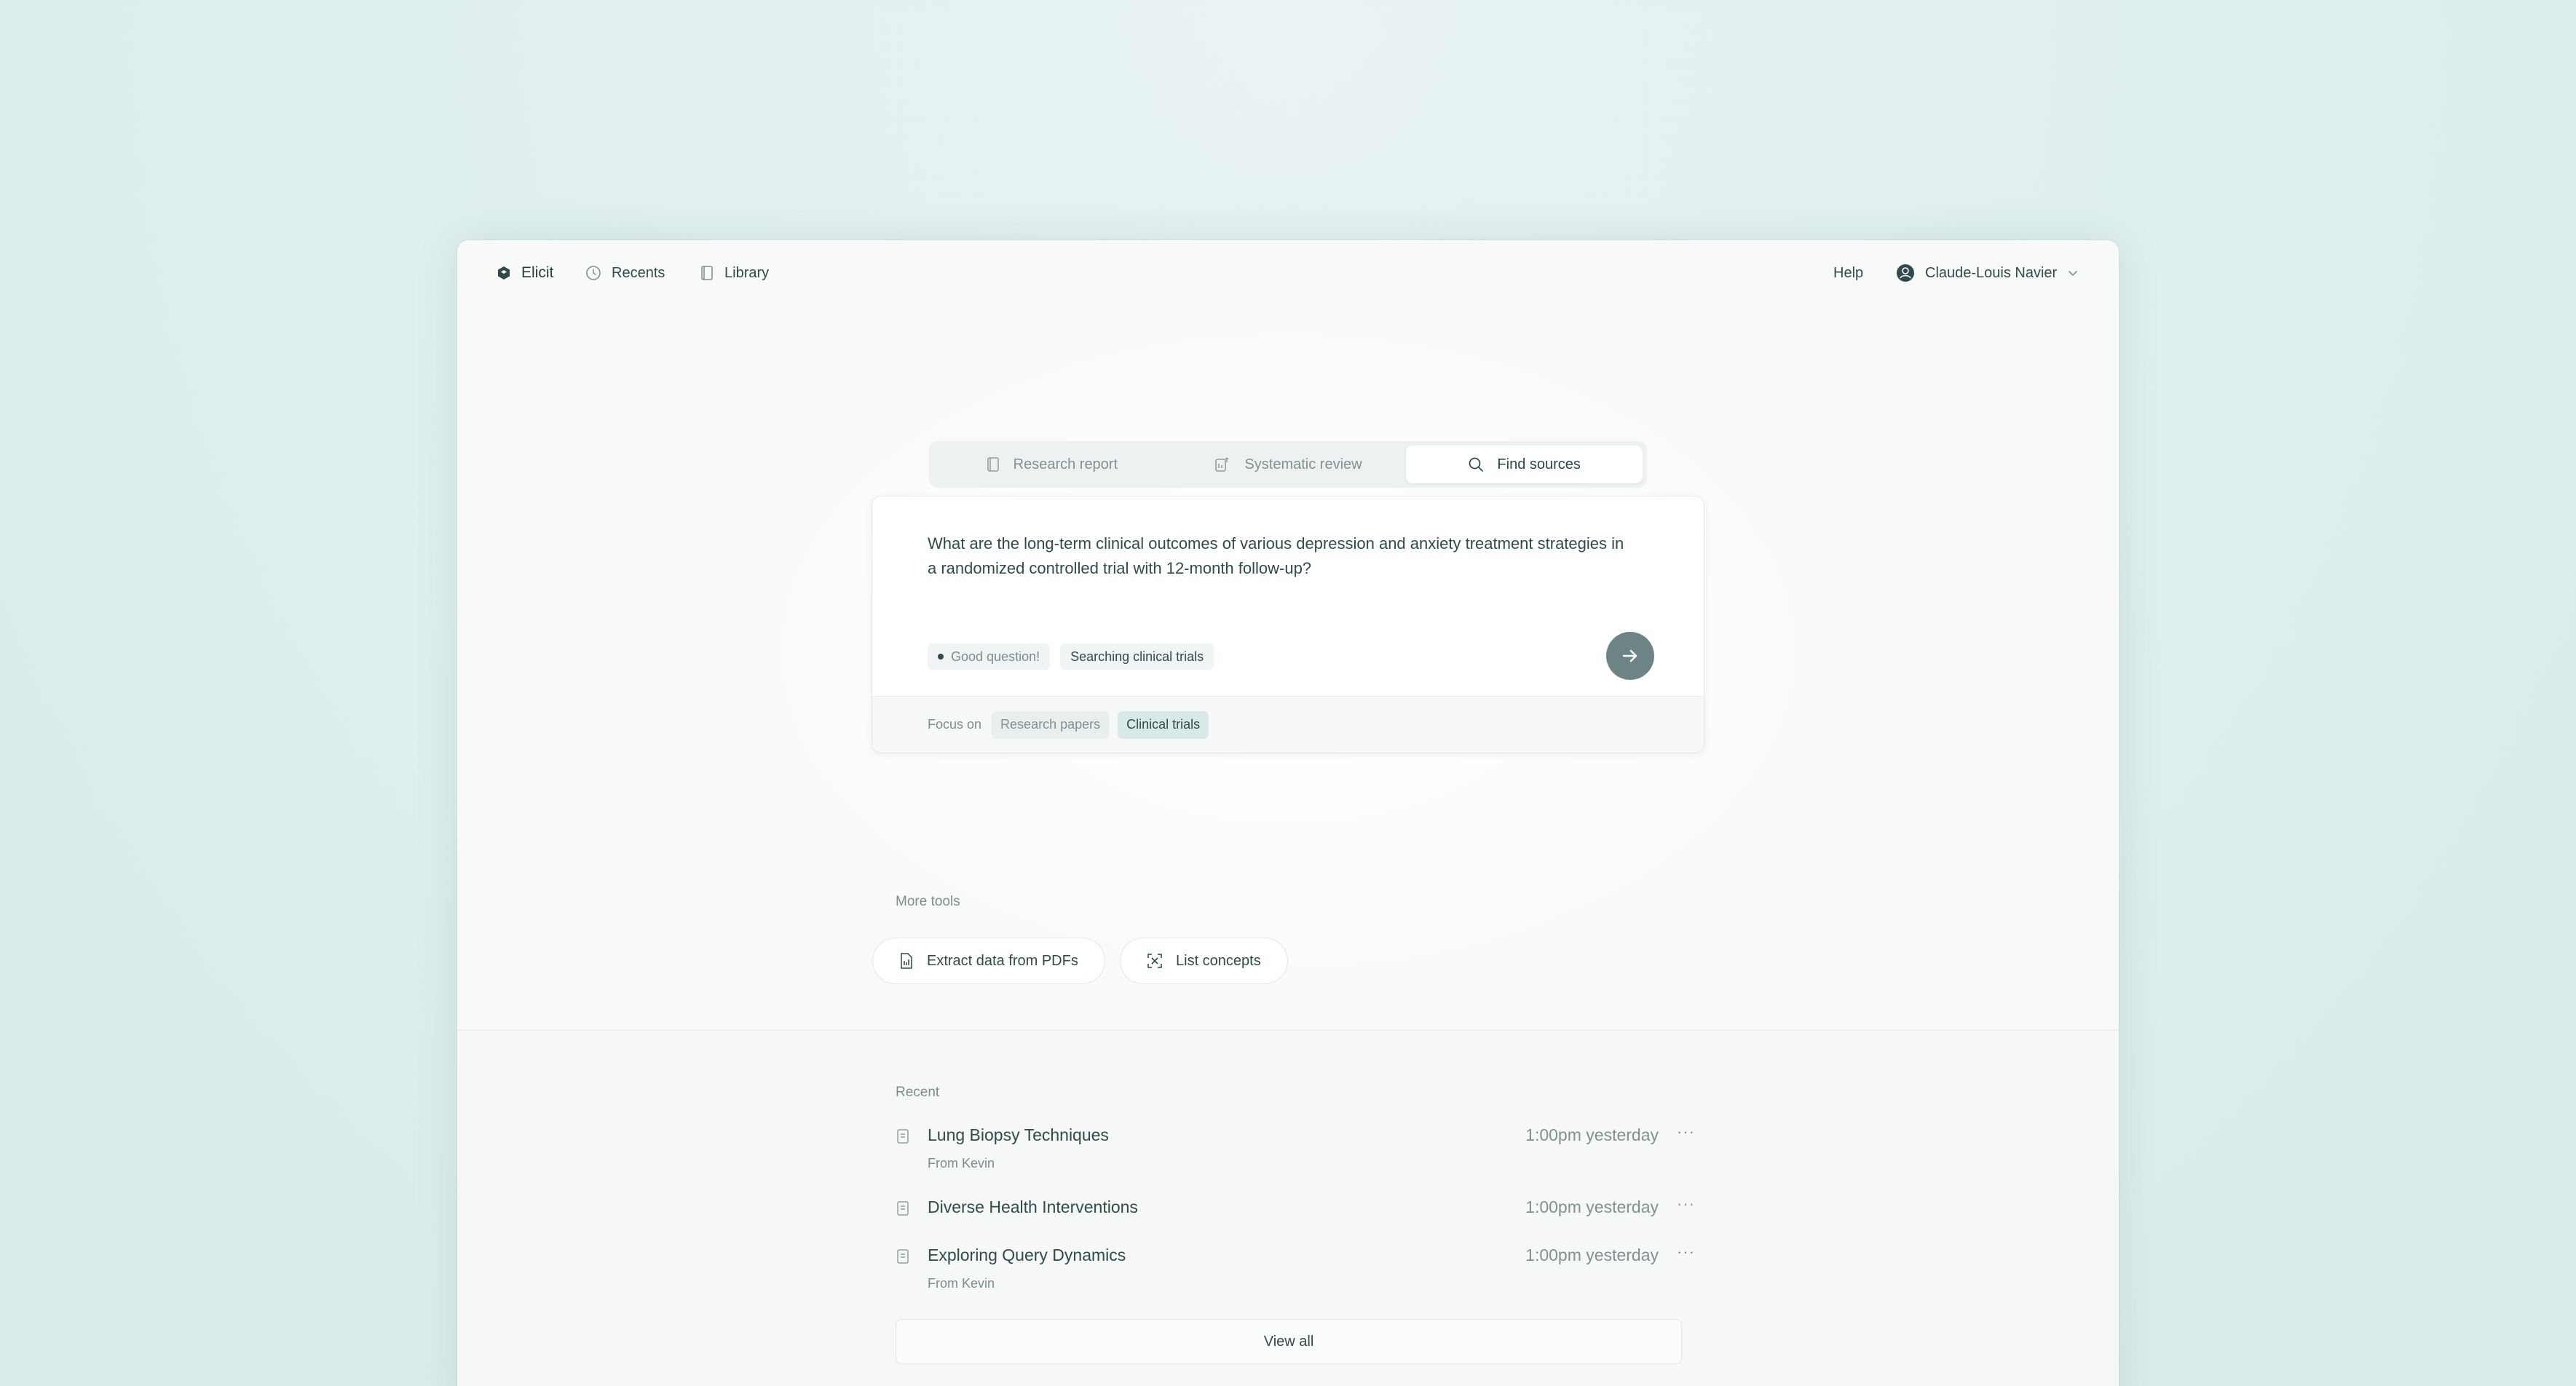 This screenshot has width=2576, height=1386. I want to click on focus-research-papers: Research papers, so click(1051, 724).